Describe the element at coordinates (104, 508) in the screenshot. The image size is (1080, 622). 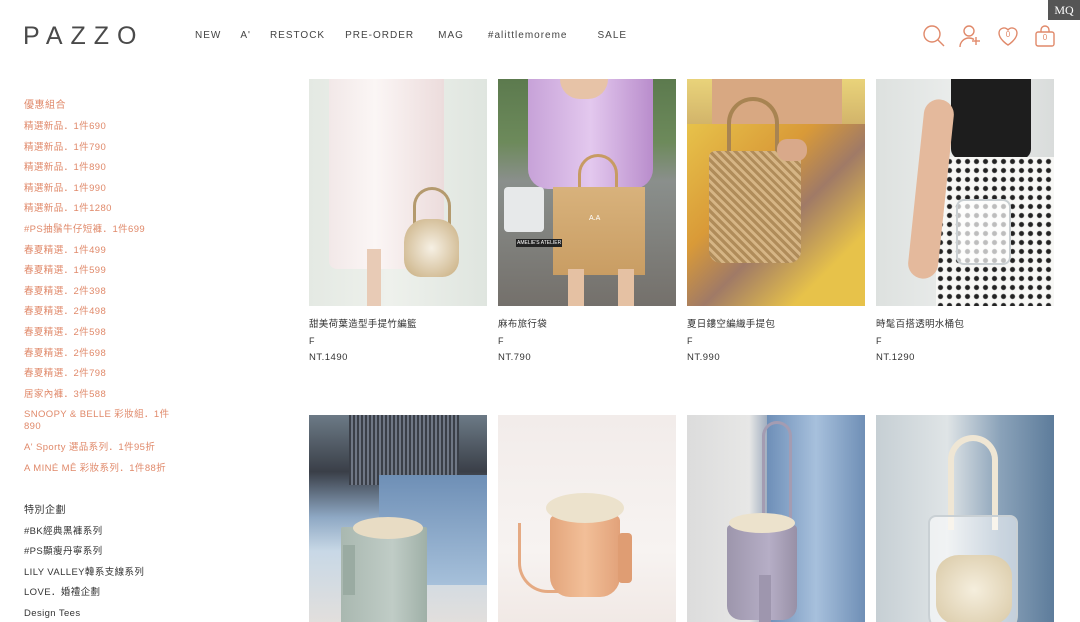
I see `special-title: 特別企劃` at that location.